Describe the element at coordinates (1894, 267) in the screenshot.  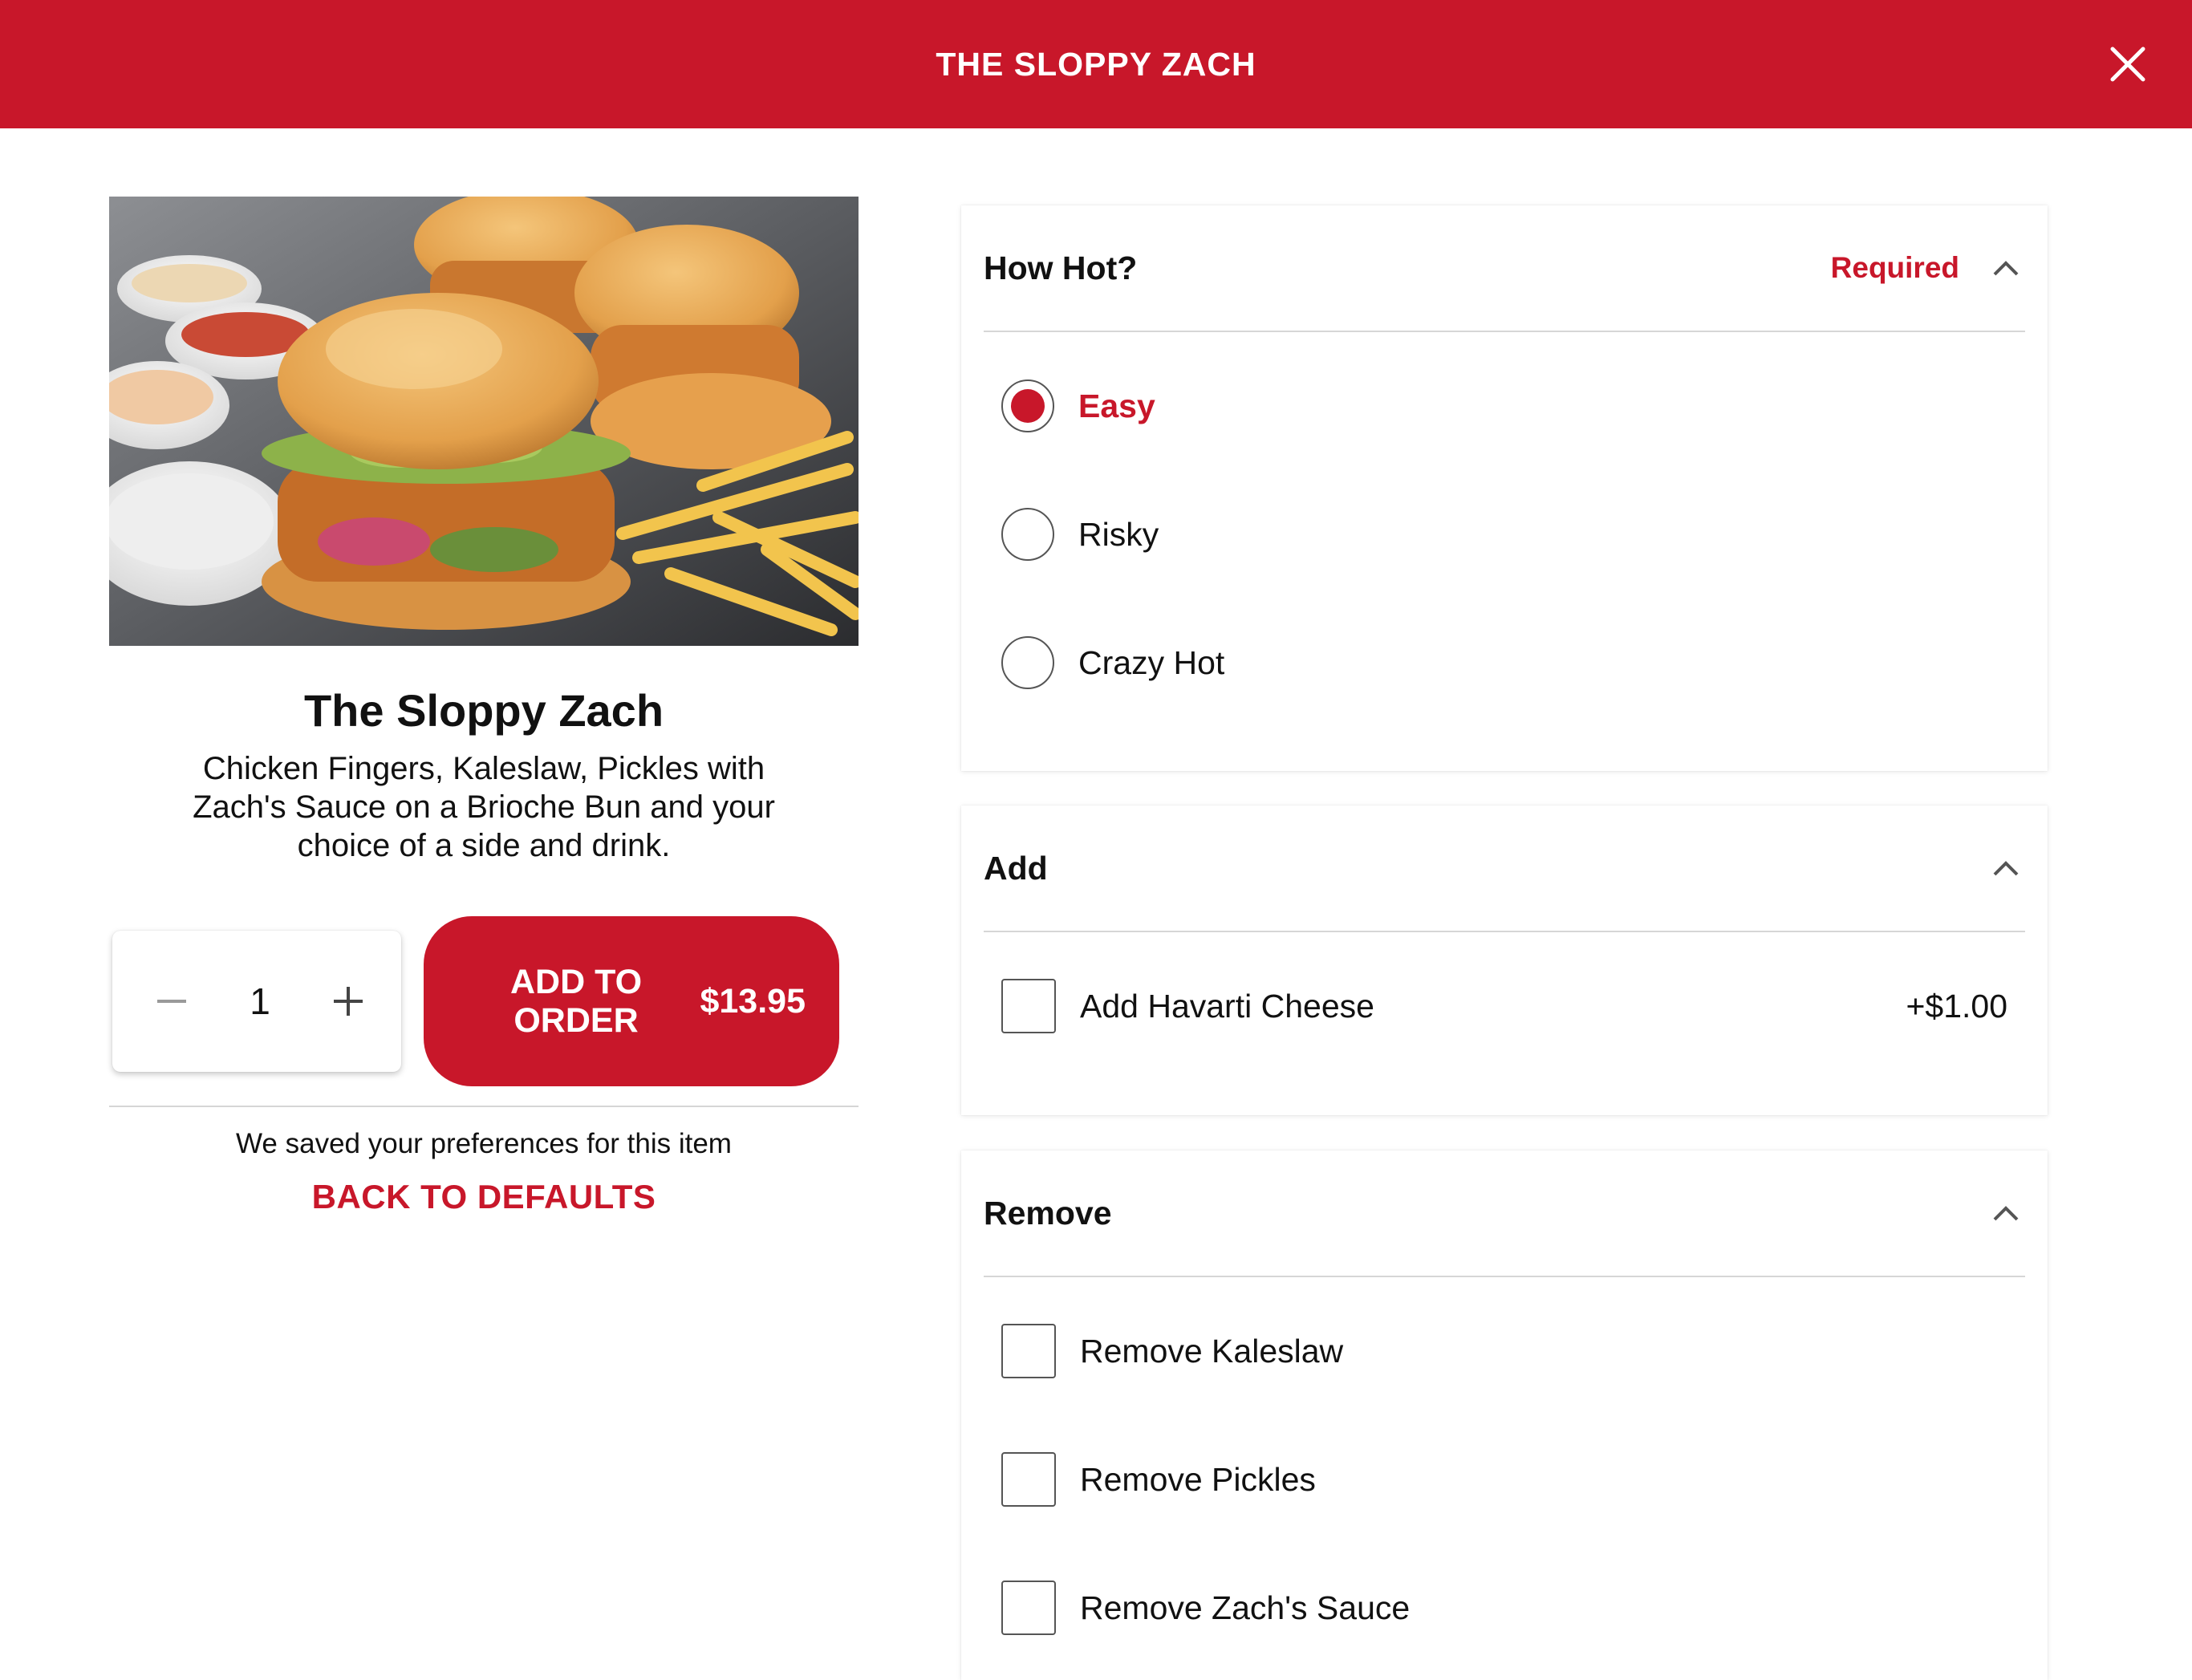
I see `required-badge: Required` at that location.